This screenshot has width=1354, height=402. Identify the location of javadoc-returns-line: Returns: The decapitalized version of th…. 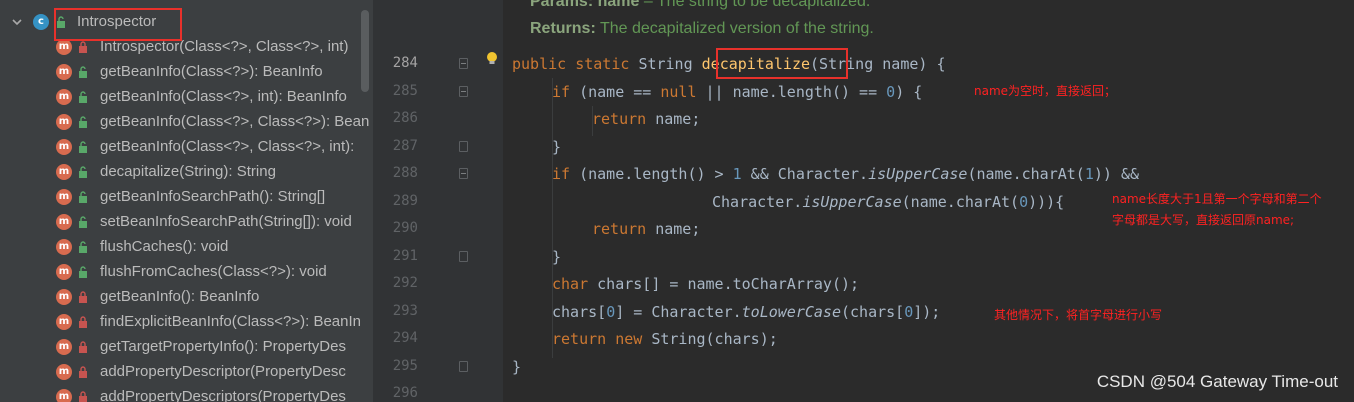
(702, 28).